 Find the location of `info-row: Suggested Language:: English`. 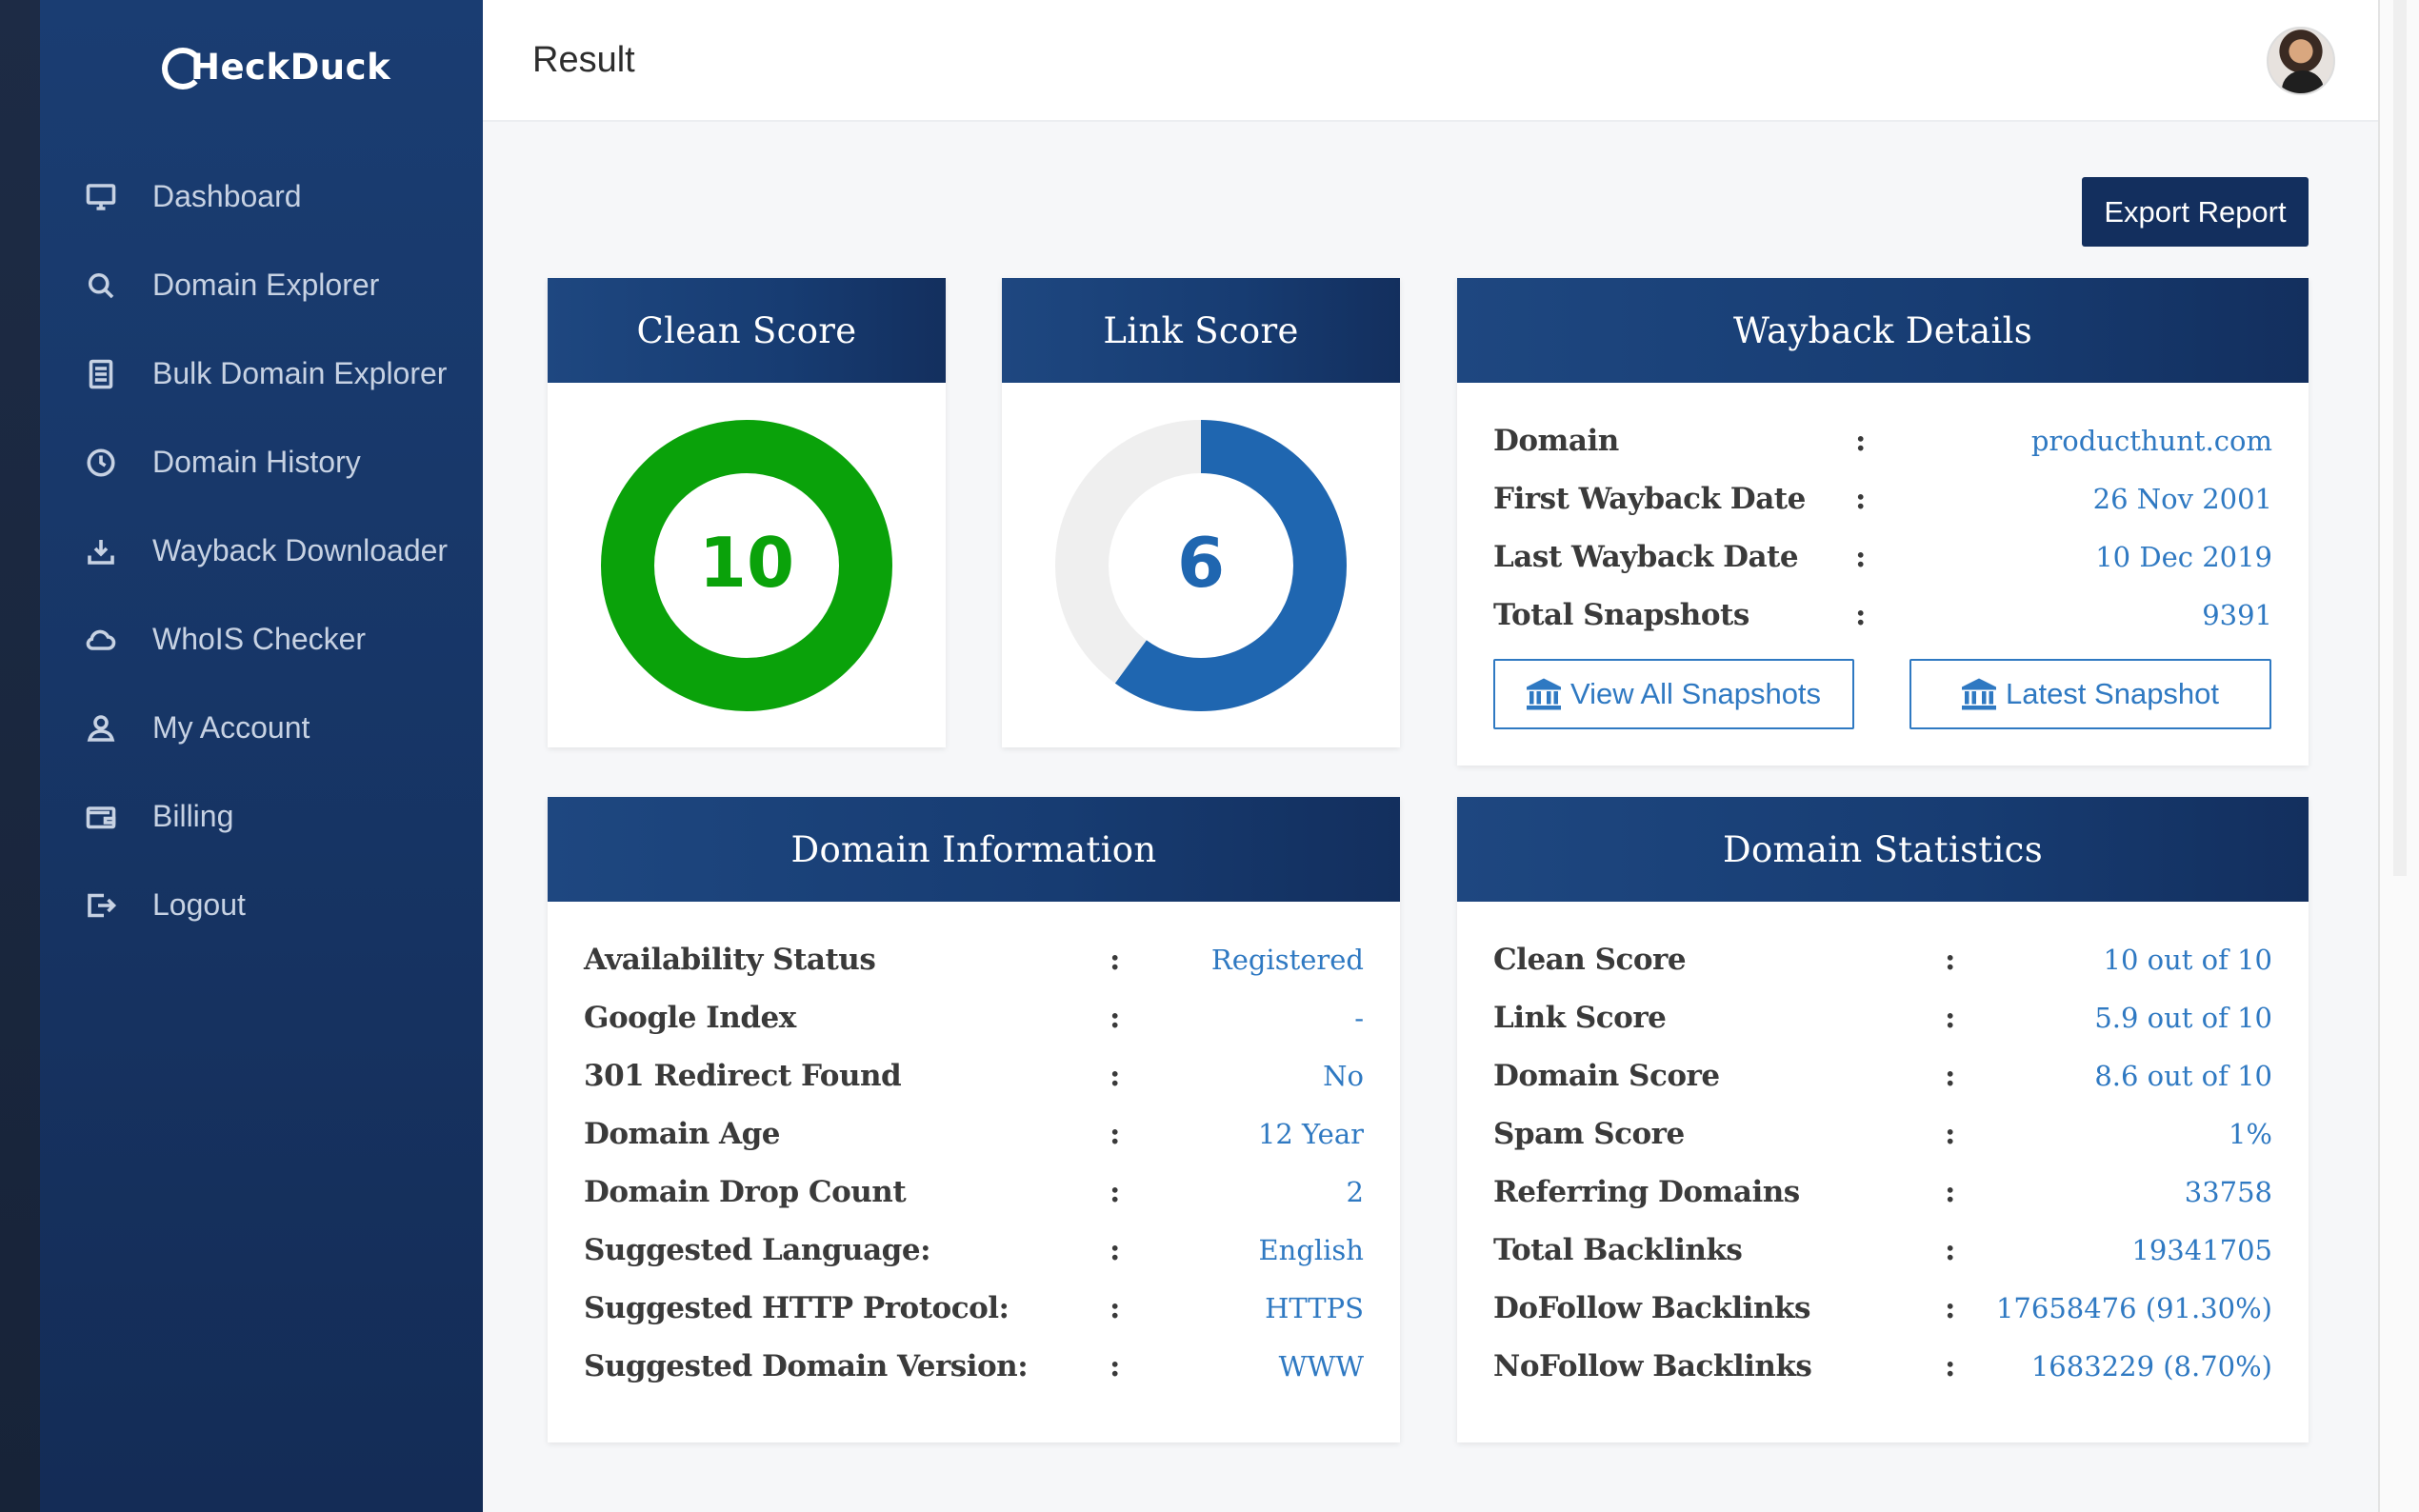

info-row: Suggested Language:: English is located at coordinates (974, 1250).